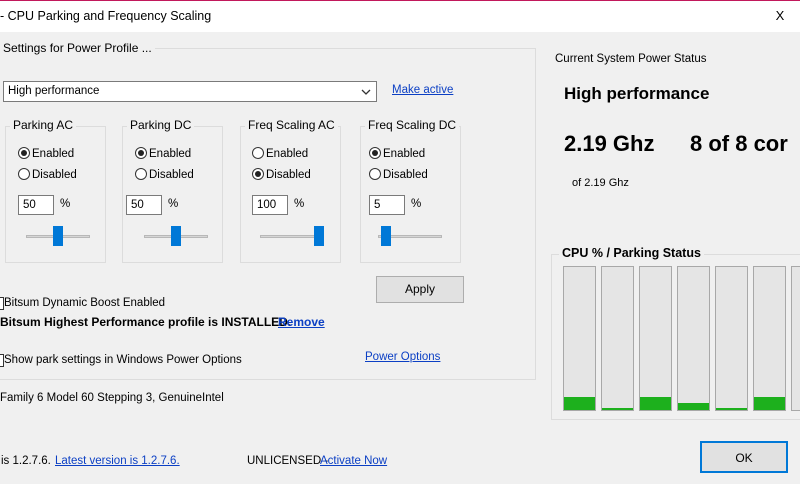  What do you see at coordinates (36, 205) in the screenshot?
I see `parking-ac-value-input: 50` at bounding box center [36, 205].